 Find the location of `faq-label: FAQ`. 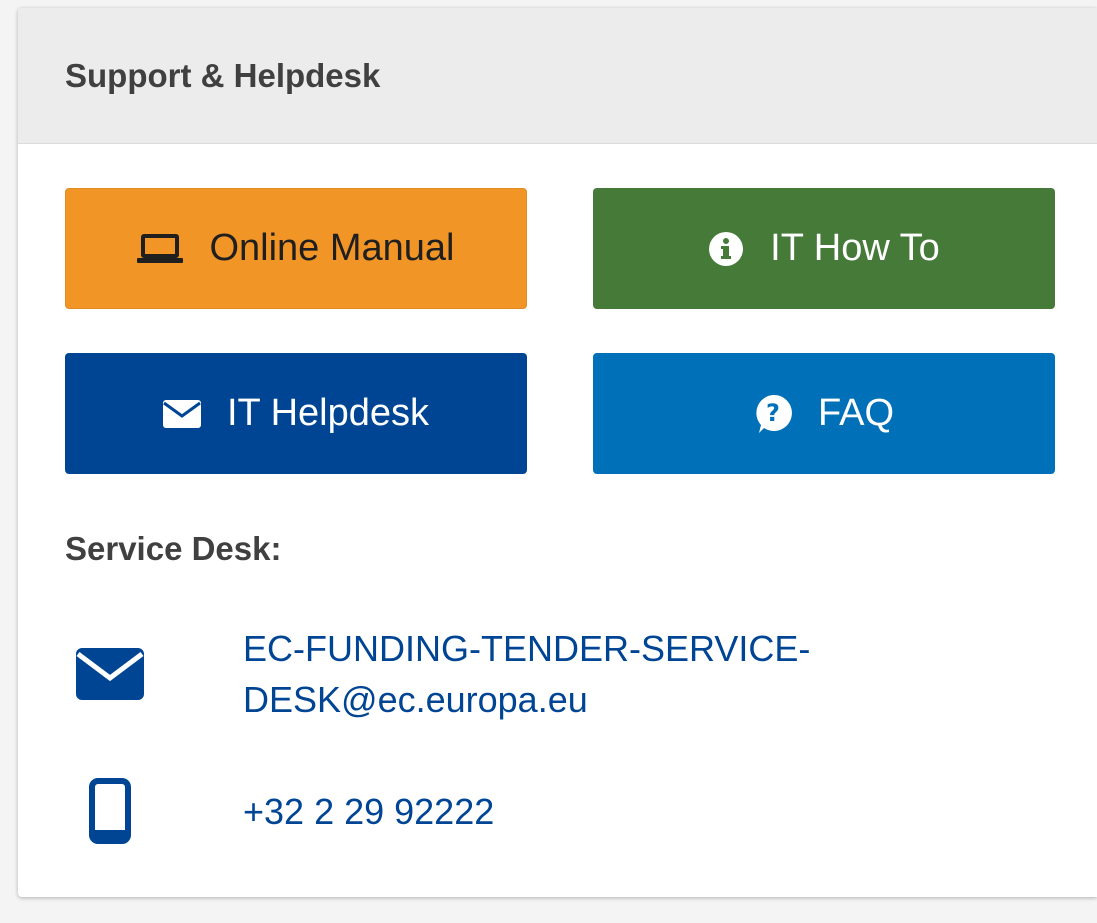

faq-label: FAQ is located at coordinates (856, 413).